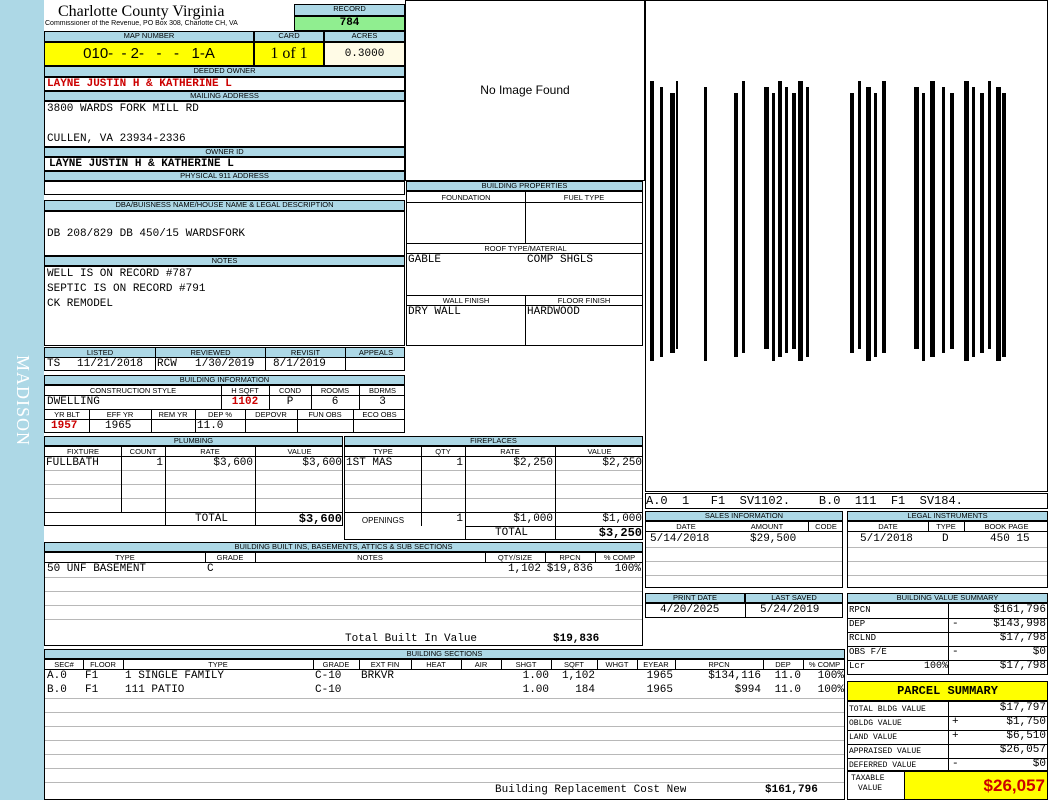 The width and height of the screenshot is (1050, 800). I want to click on value-summary-pct: 100%, so click(935, 666).